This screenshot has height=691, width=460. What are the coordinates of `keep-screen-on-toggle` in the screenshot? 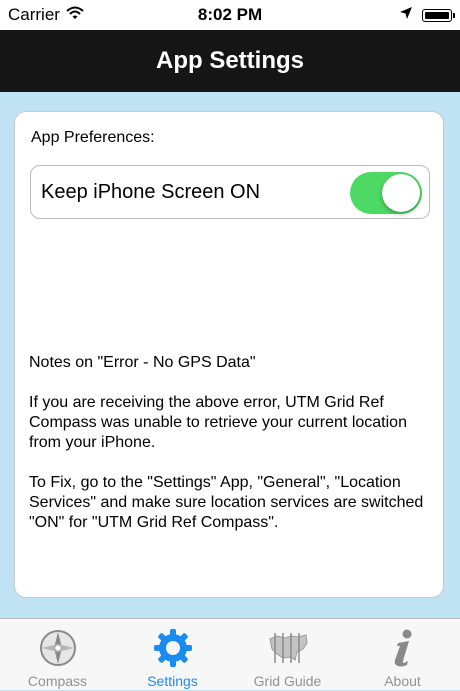 It's located at (386, 193).